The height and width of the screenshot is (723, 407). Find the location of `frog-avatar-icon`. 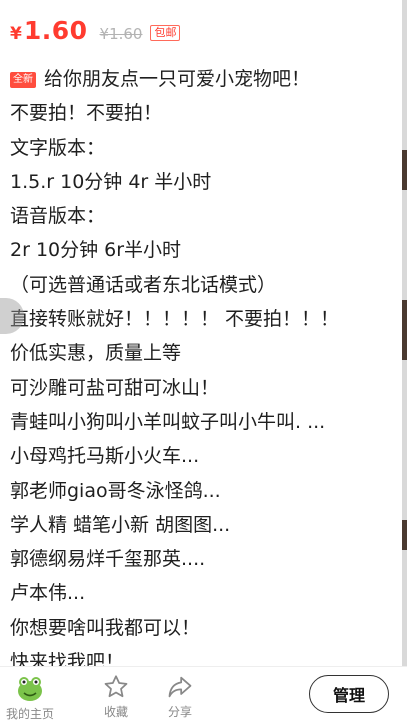

frog-avatar-icon is located at coordinates (30, 689).